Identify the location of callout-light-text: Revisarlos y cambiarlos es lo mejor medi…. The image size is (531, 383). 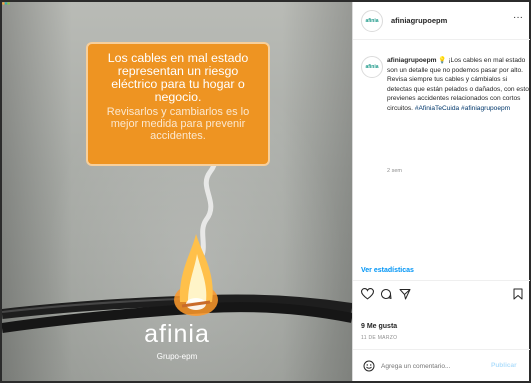
(178, 124).